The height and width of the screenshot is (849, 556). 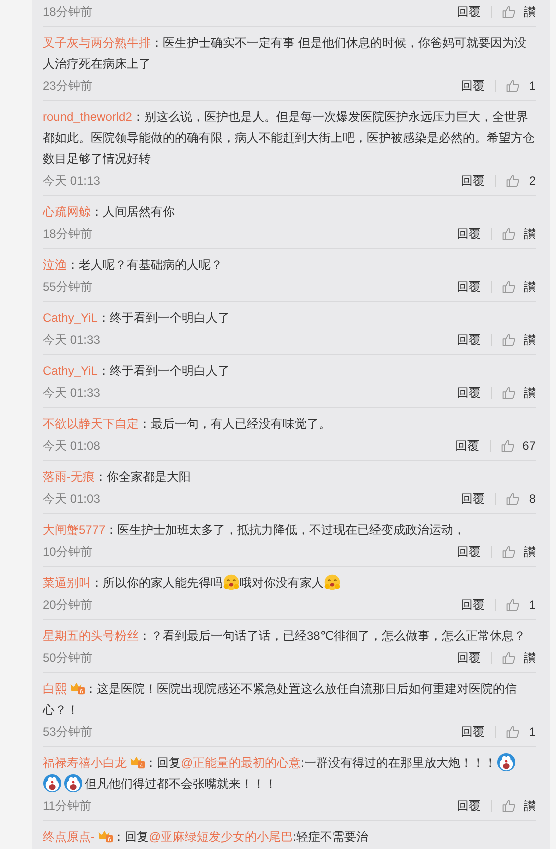 What do you see at coordinates (91, 424) in the screenshot?
I see `username-link: 不欲以静天下自定` at bounding box center [91, 424].